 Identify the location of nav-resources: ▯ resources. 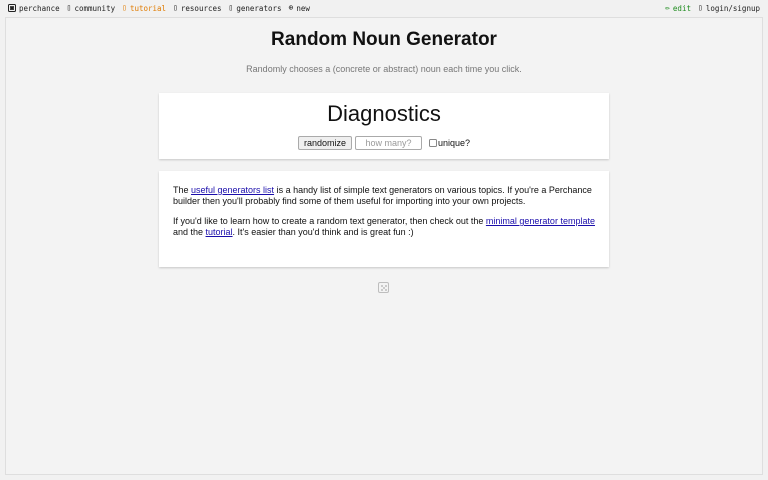
(197, 8).